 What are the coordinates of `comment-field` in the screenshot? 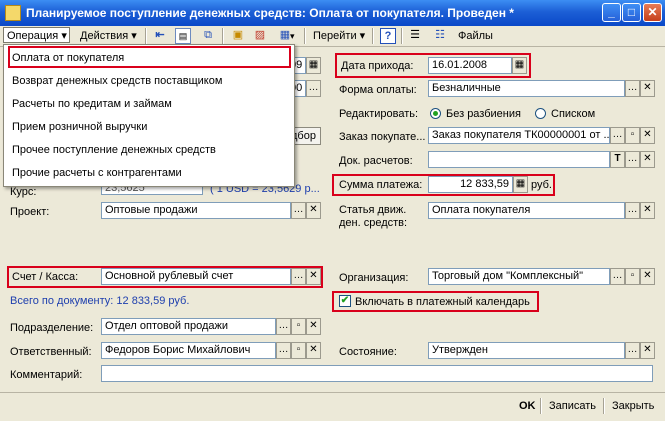 It's located at (377, 373).